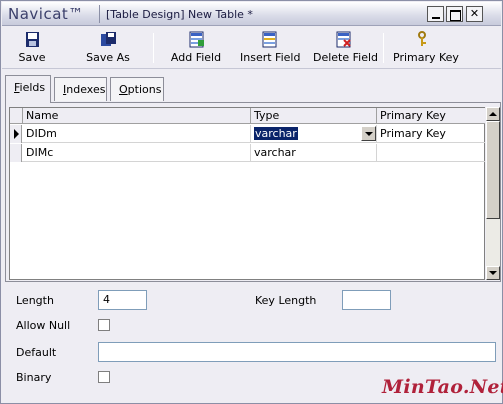 The width and height of the screenshot is (503, 404). Describe the element at coordinates (269, 39) in the screenshot. I see `insert-field-icon` at that location.